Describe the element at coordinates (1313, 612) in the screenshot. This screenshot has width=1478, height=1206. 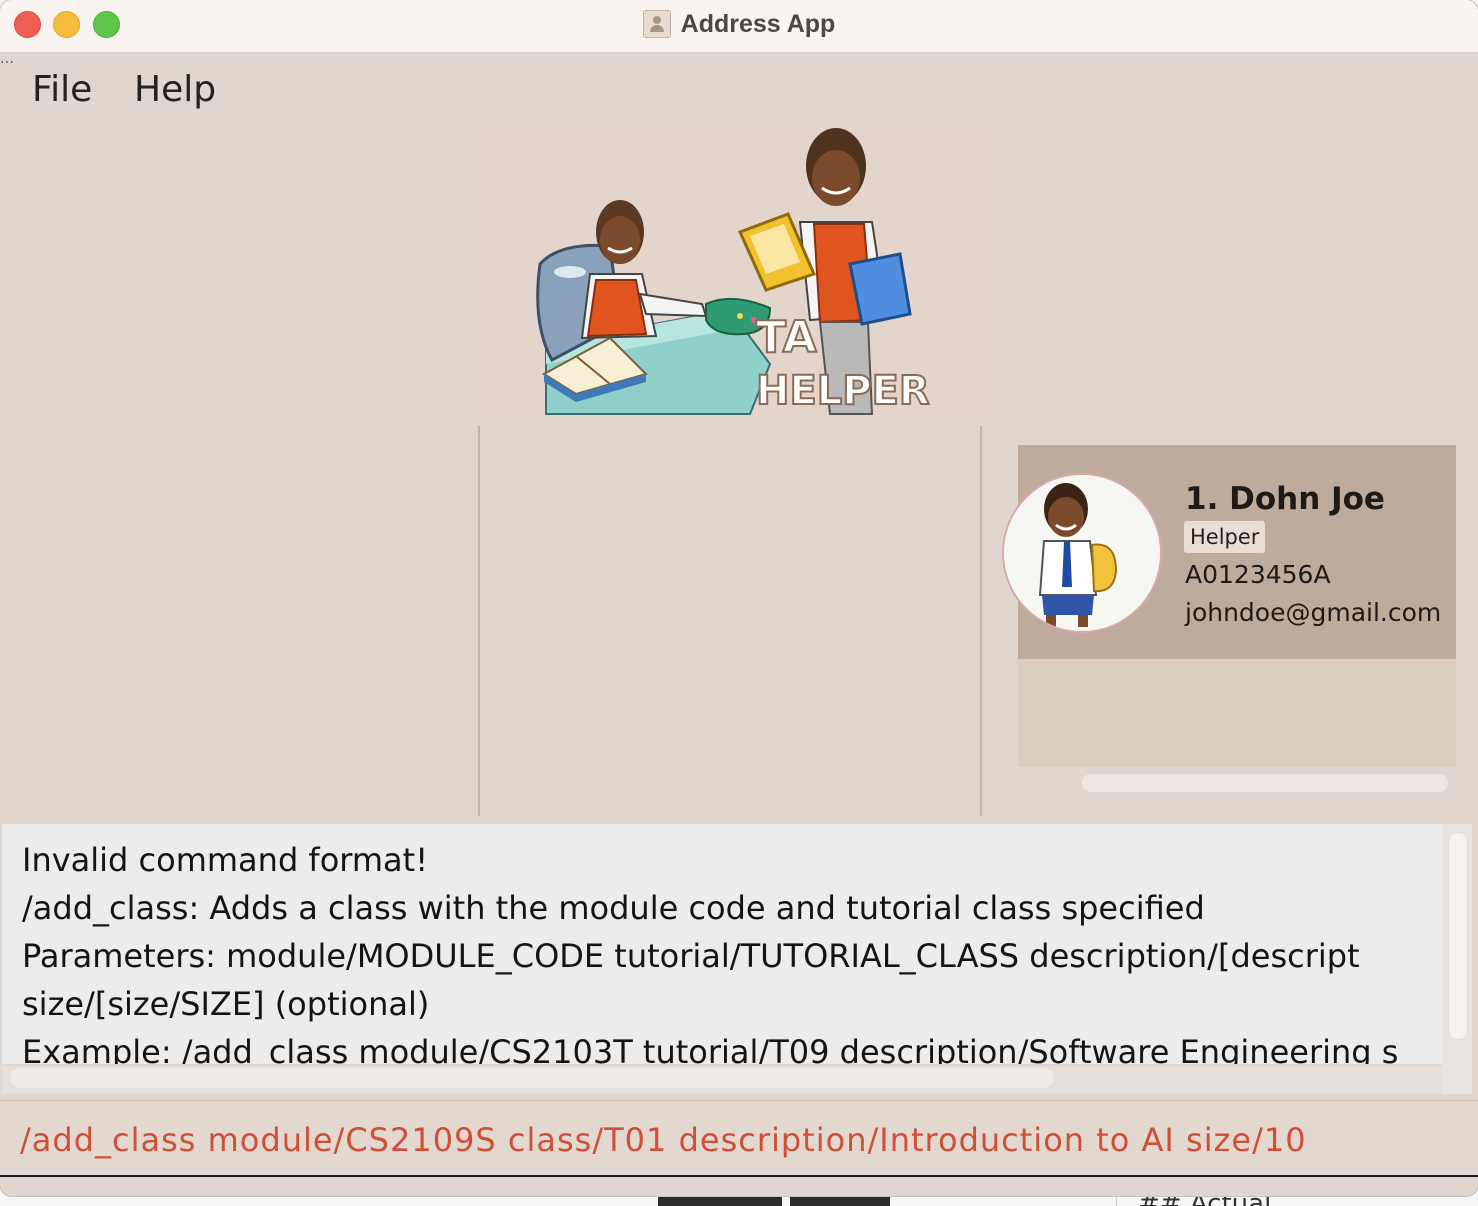
I see `person-email: johndoe@gmail.com` at that location.